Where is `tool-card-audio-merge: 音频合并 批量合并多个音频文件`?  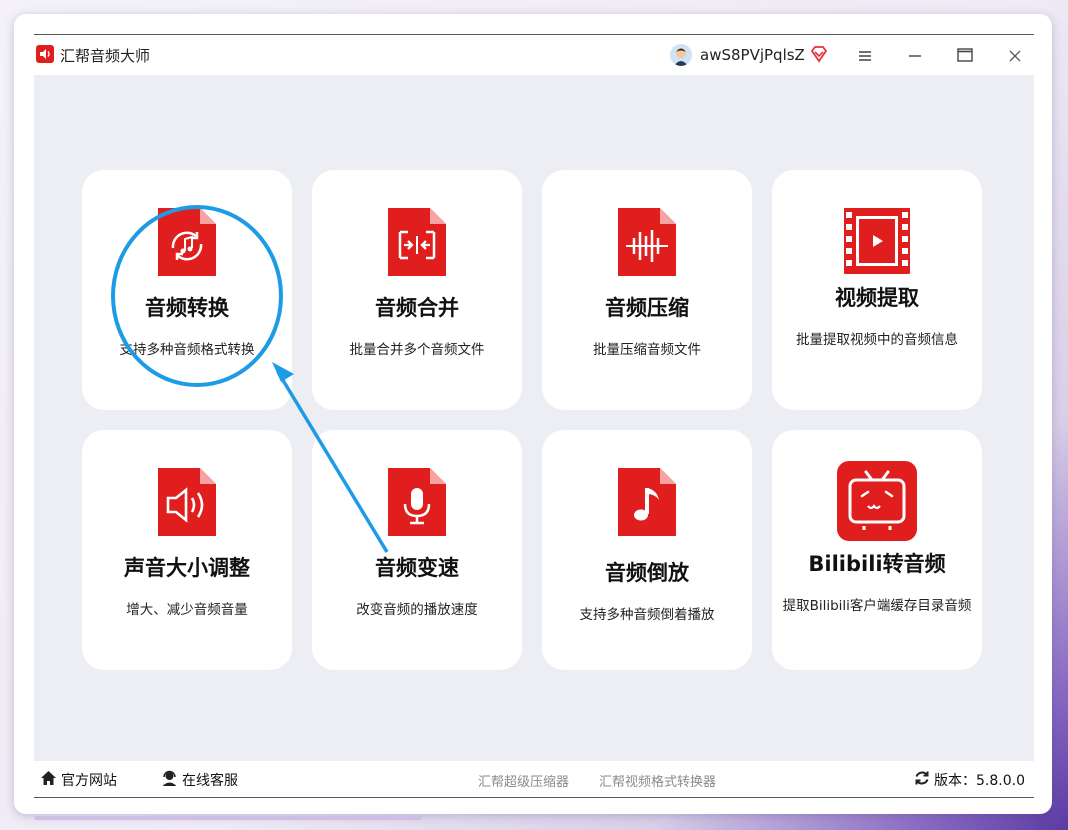
tool-card-audio-merge: 音频合并 批量合并多个音频文件 is located at coordinates (417, 290).